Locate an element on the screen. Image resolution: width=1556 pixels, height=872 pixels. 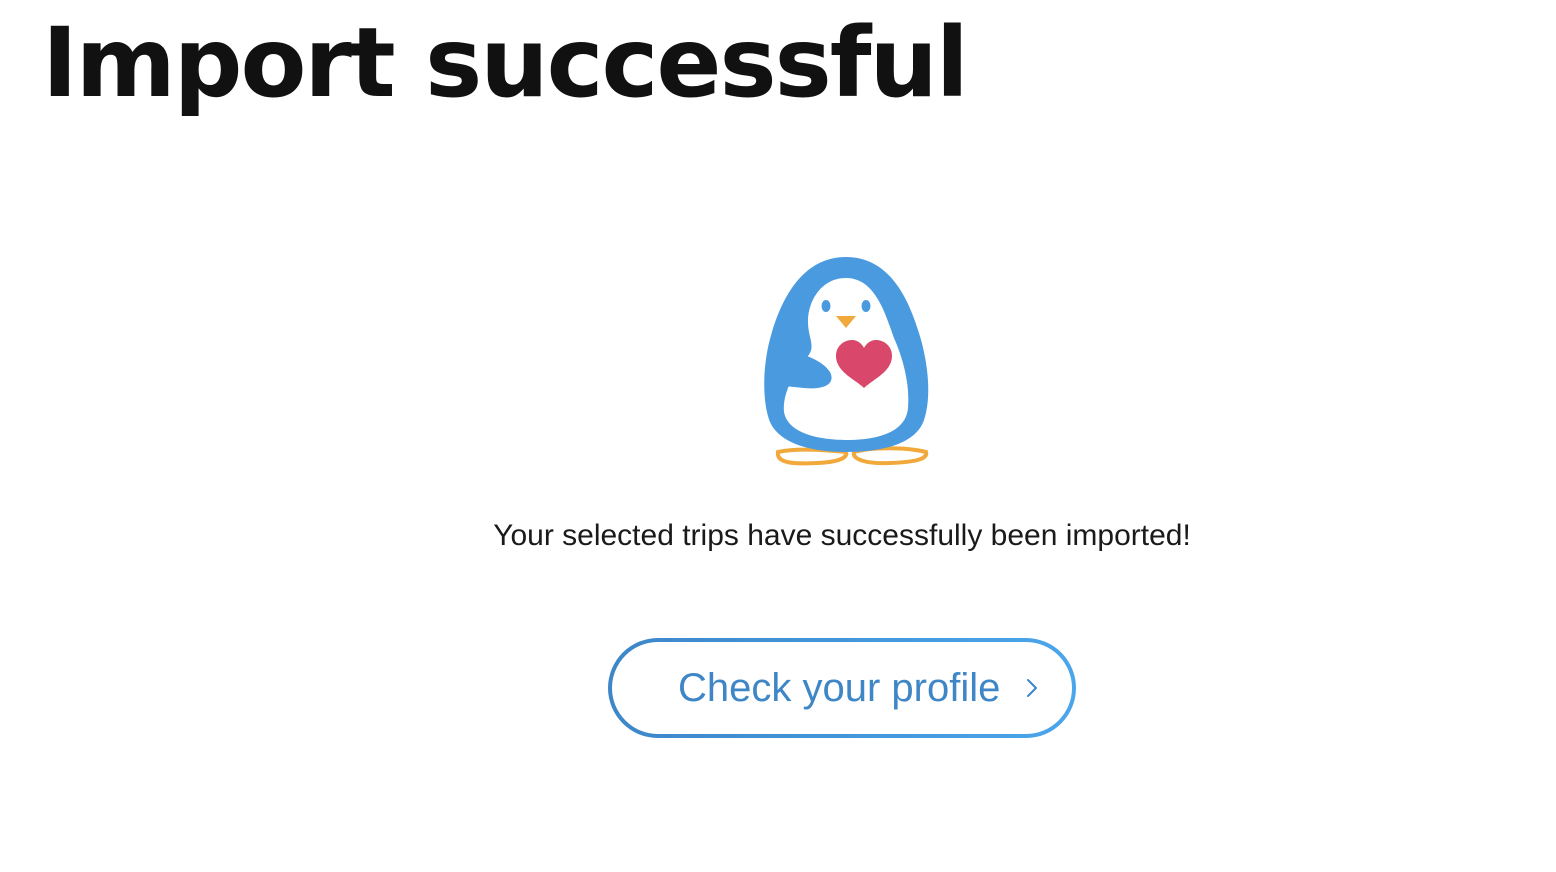
chevron-right-icon is located at coordinates (1032, 688).